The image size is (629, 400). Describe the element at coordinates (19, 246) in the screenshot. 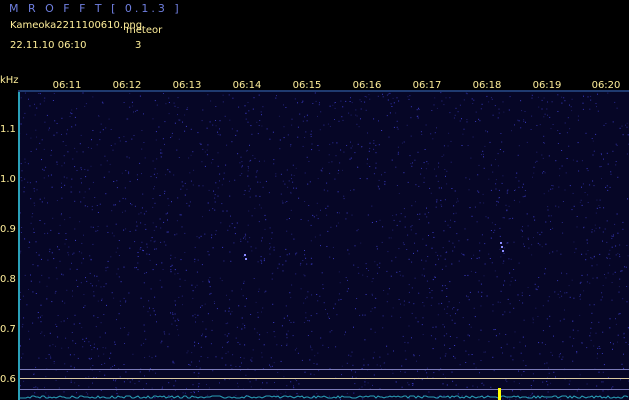

I see `frequency-axis-bar` at that location.